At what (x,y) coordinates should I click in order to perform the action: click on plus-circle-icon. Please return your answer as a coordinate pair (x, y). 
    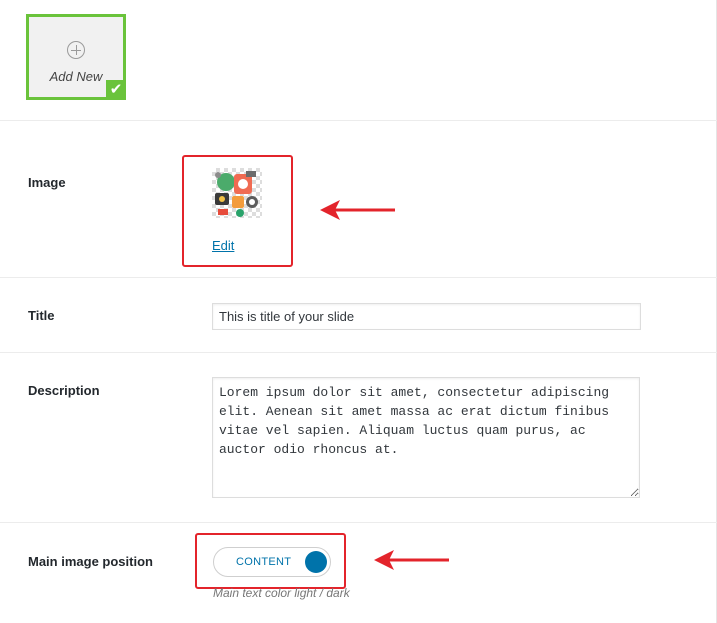
    Looking at the image, I should click on (76, 50).